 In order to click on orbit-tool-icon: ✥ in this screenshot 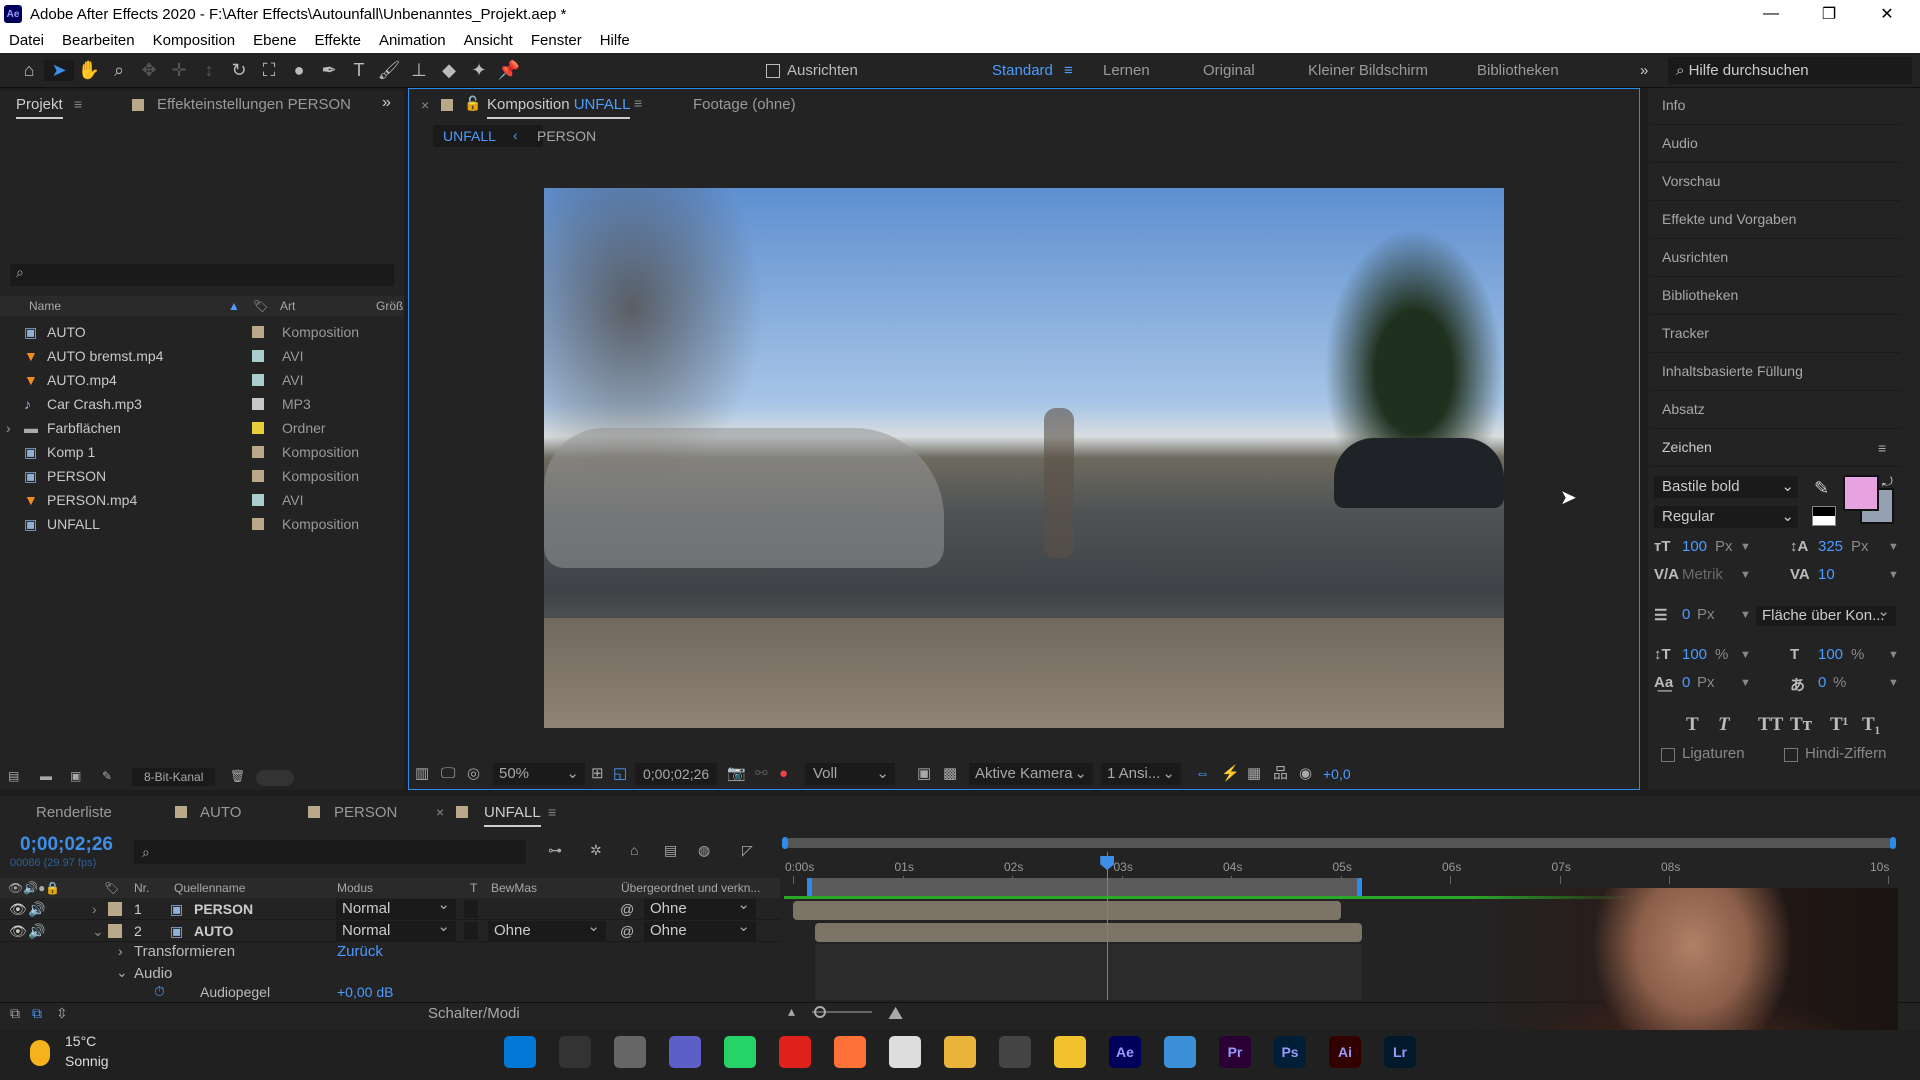, I will do `click(149, 70)`.